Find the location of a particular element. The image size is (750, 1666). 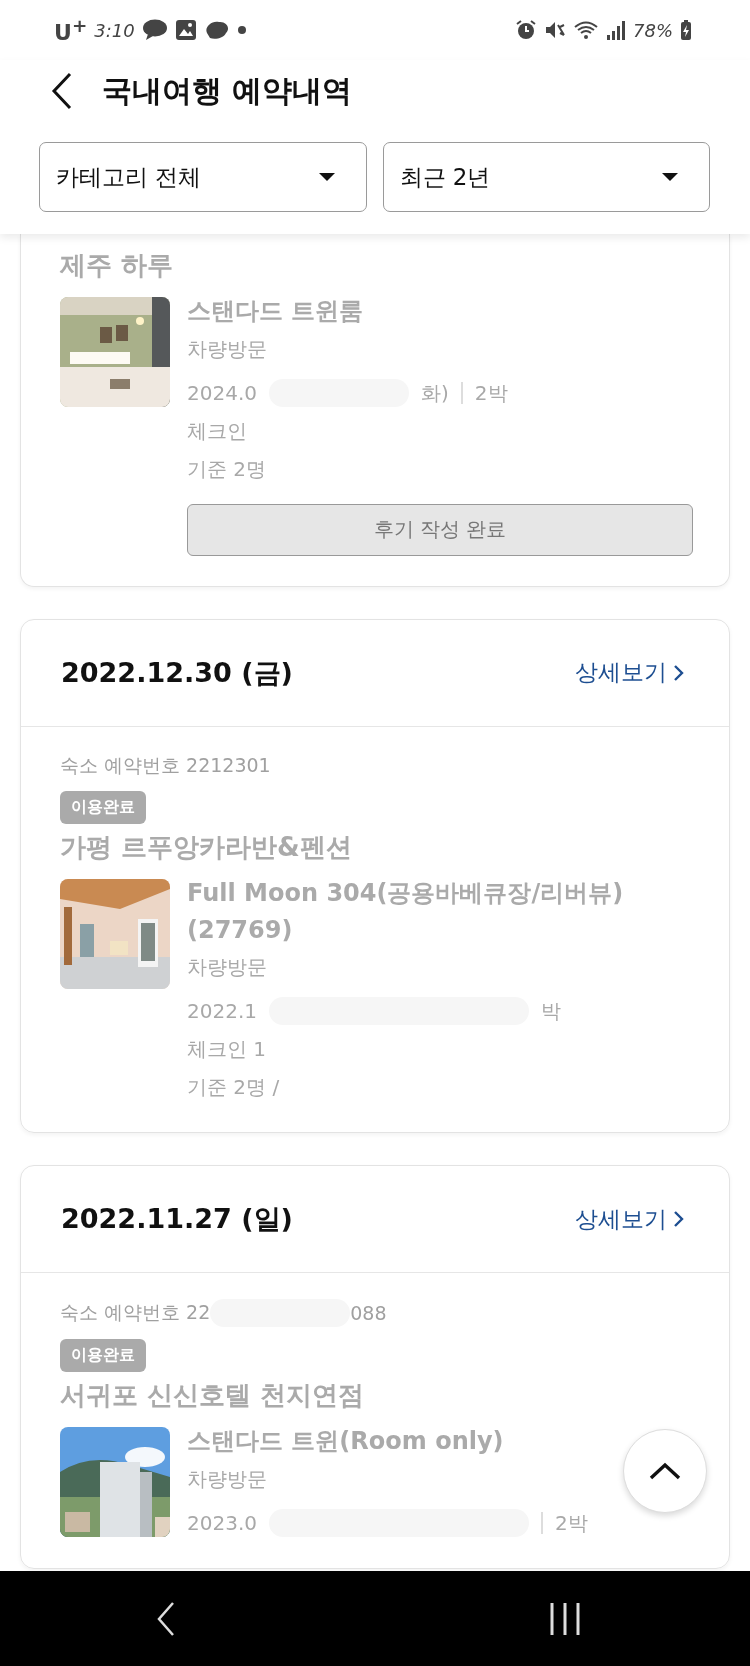

booking-date: 2022.12.30 (금) is located at coordinates (177, 672).